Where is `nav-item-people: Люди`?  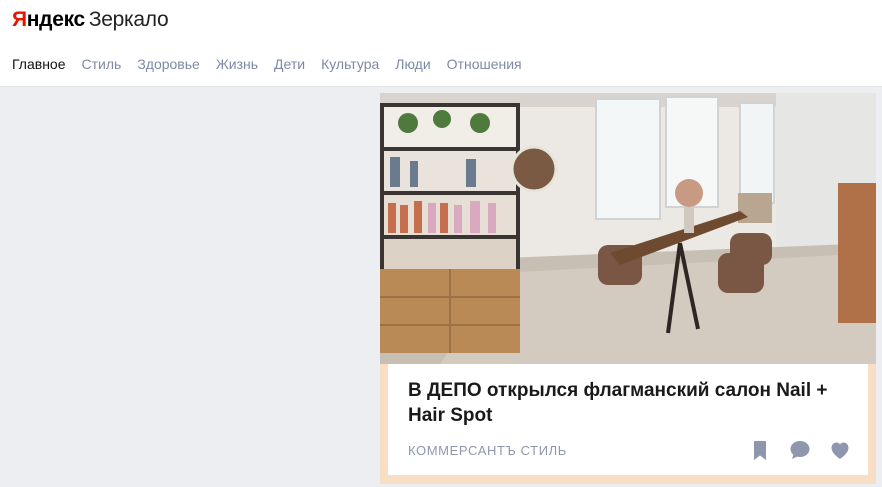 nav-item-people: Люди is located at coordinates (412, 64).